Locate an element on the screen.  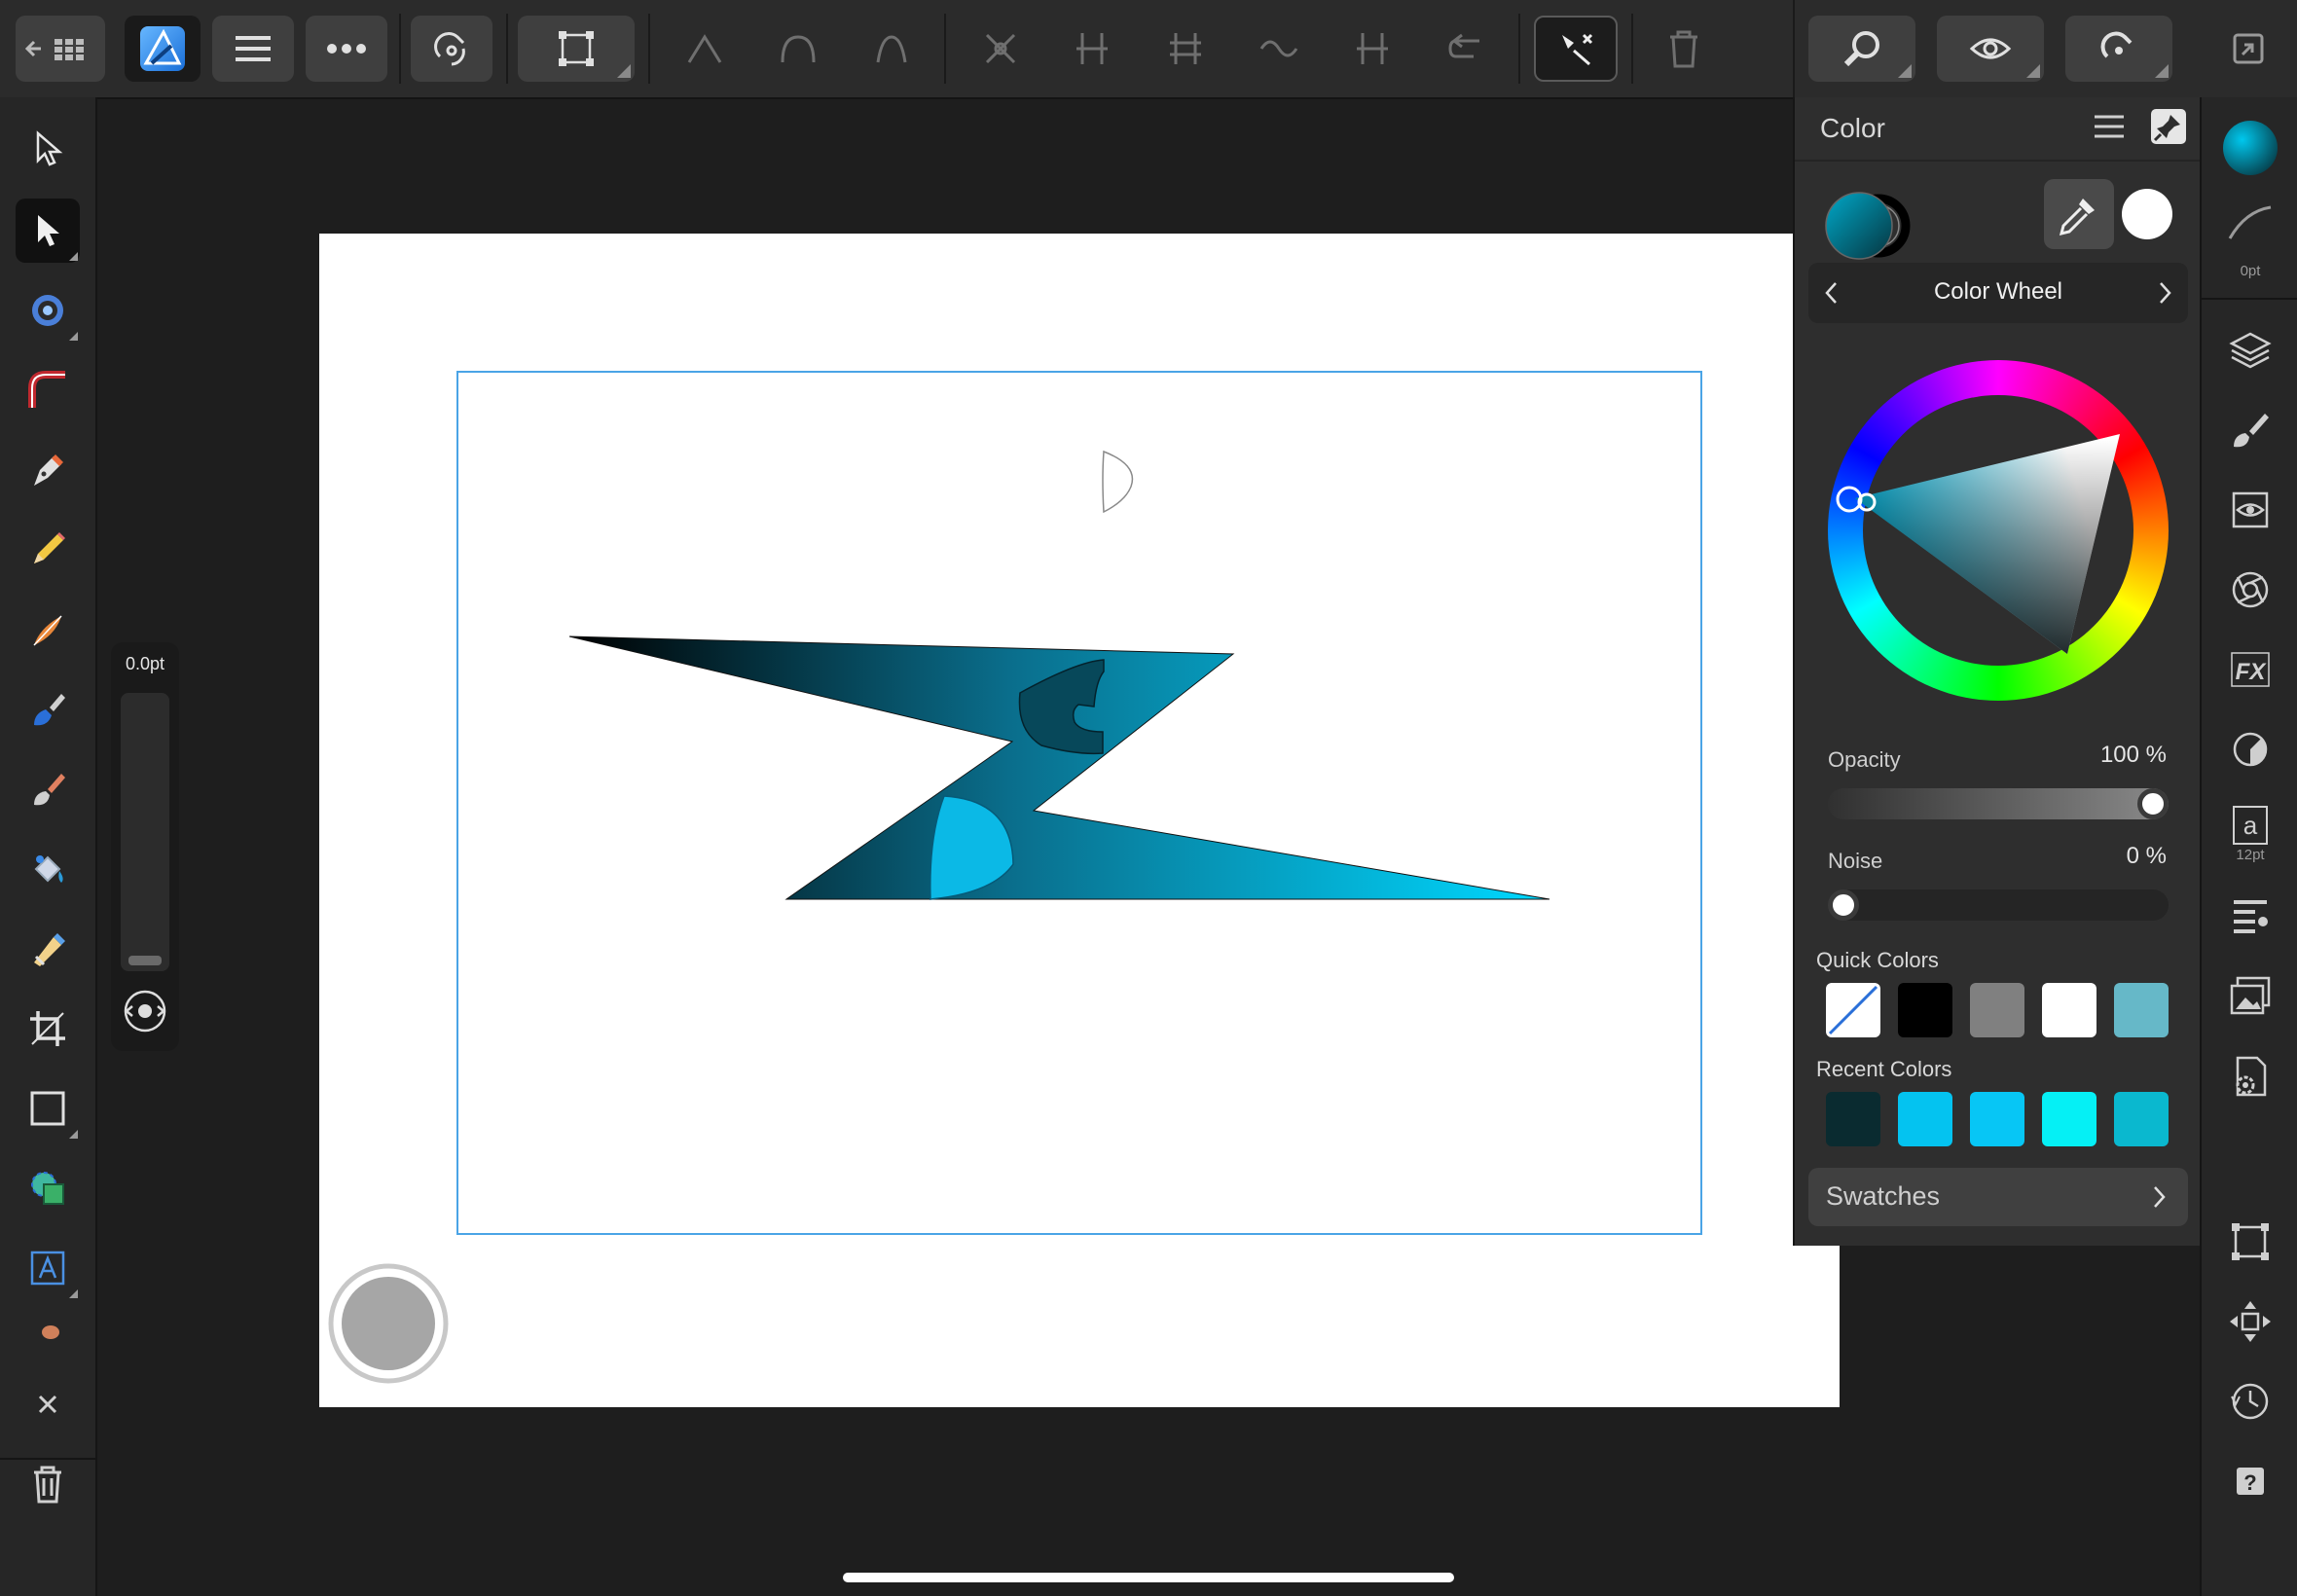
transform-panel-button is located at coordinates (2250, 1242).